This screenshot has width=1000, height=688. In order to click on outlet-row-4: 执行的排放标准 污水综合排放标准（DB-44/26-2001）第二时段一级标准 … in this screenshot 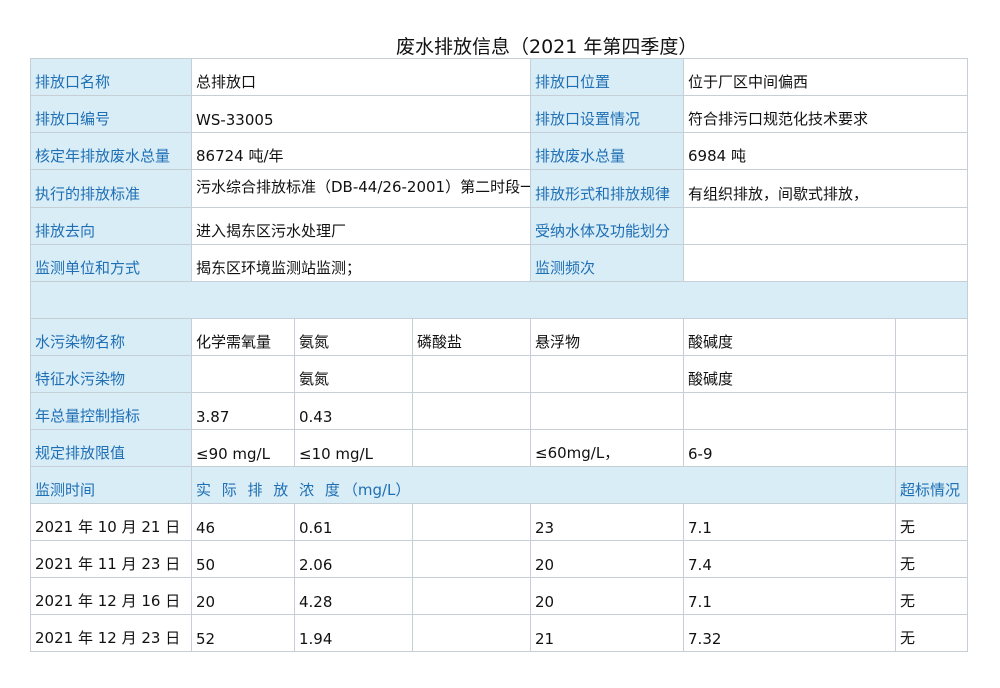, I will do `click(499, 188)`.